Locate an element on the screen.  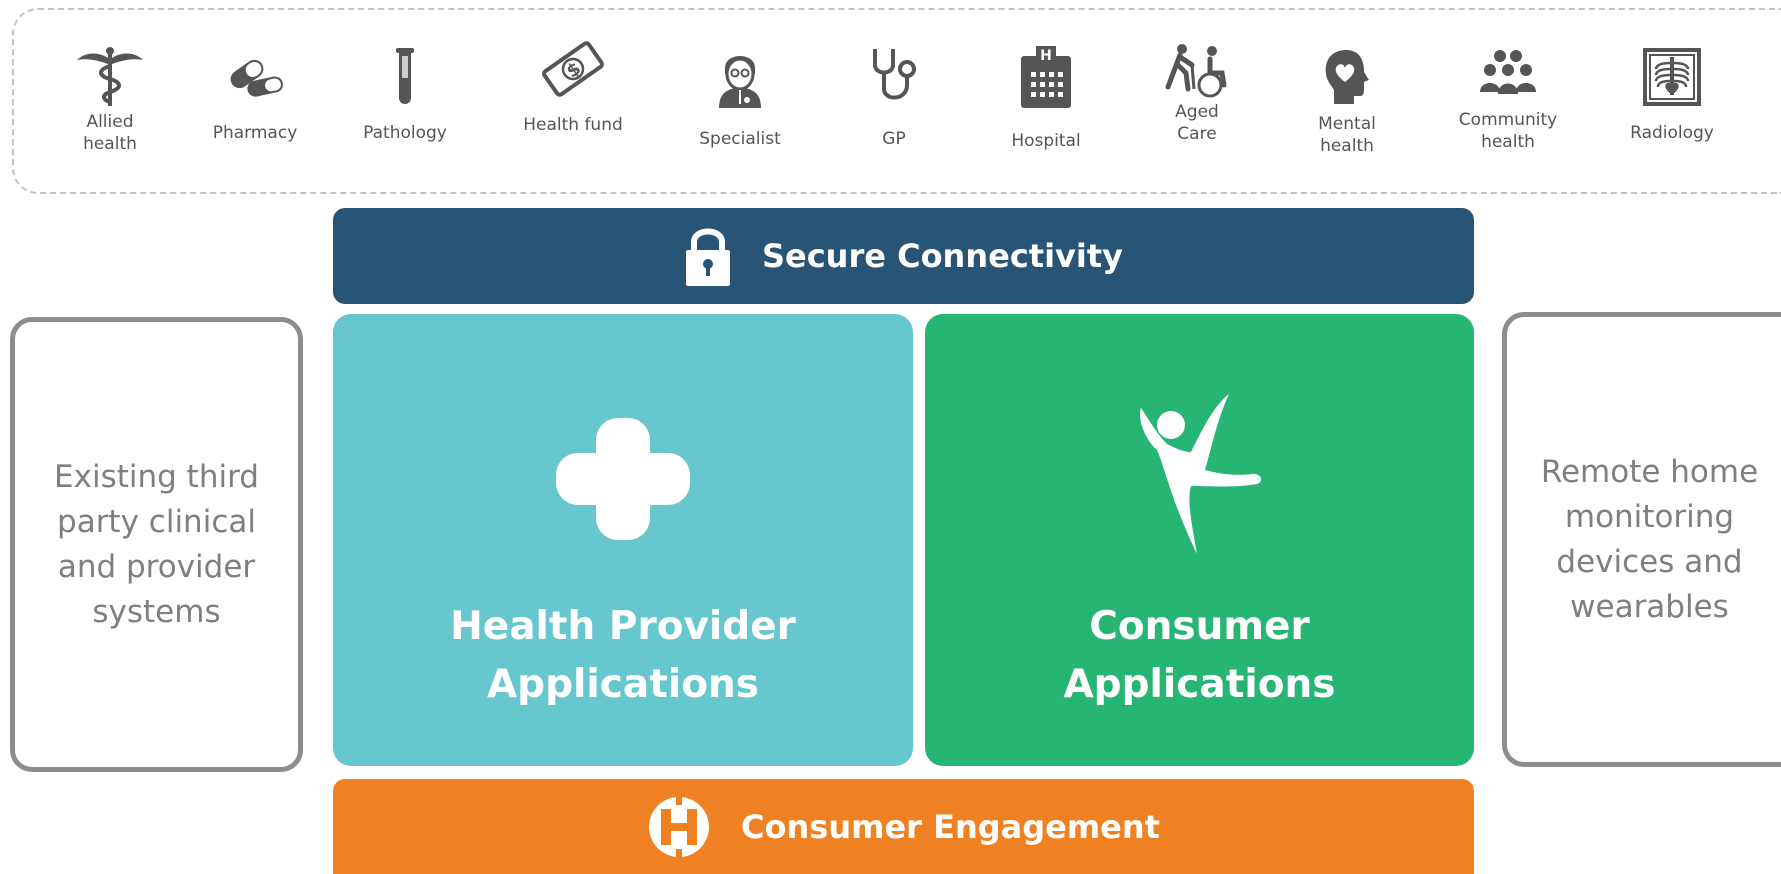
people-group-icon is located at coordinates (1508, 73).